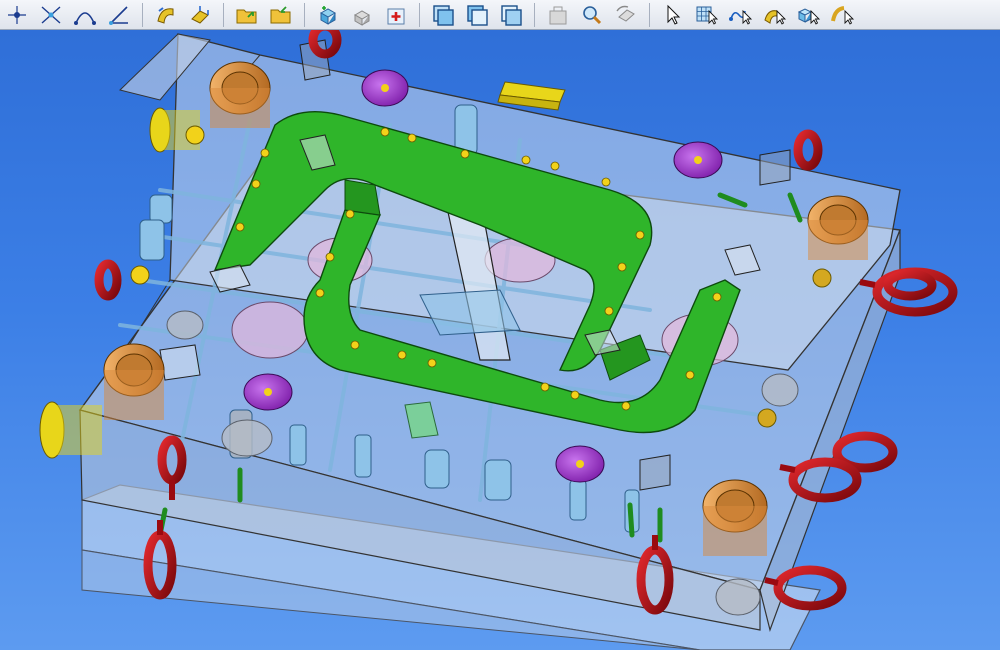 The height and width of the screenshot is (650, 1000). I want to click on point-icon, so click(17, 15).